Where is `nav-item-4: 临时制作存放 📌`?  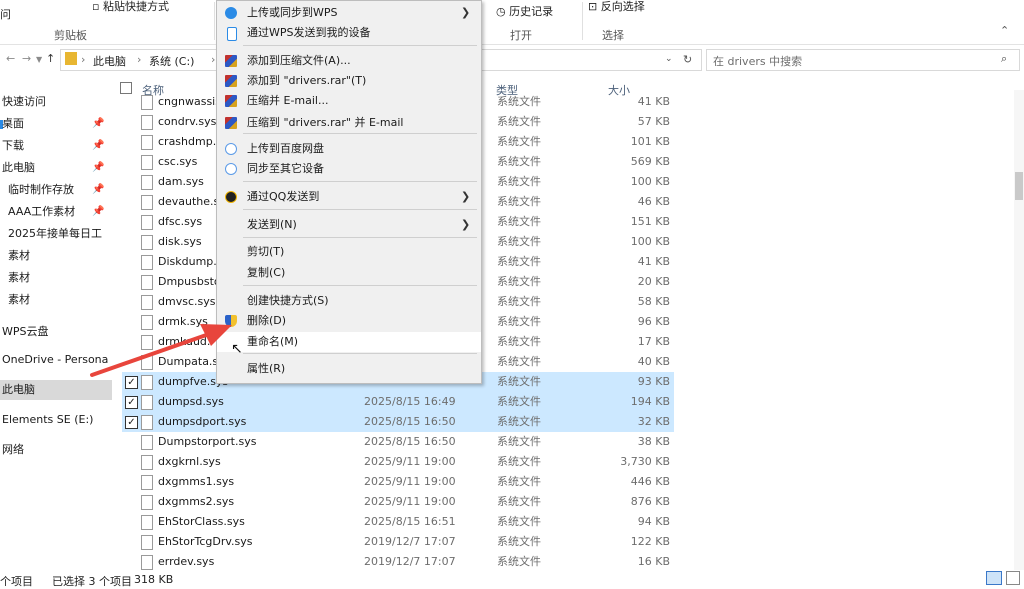 nav-item-4: 临时制作存放 📌 is located at coordinates (56, 190).